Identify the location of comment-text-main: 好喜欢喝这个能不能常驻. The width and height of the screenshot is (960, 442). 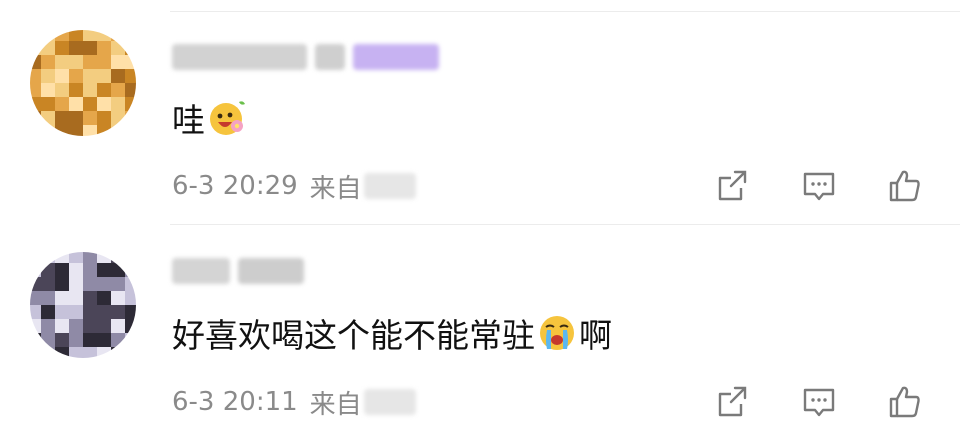
(353, 335).